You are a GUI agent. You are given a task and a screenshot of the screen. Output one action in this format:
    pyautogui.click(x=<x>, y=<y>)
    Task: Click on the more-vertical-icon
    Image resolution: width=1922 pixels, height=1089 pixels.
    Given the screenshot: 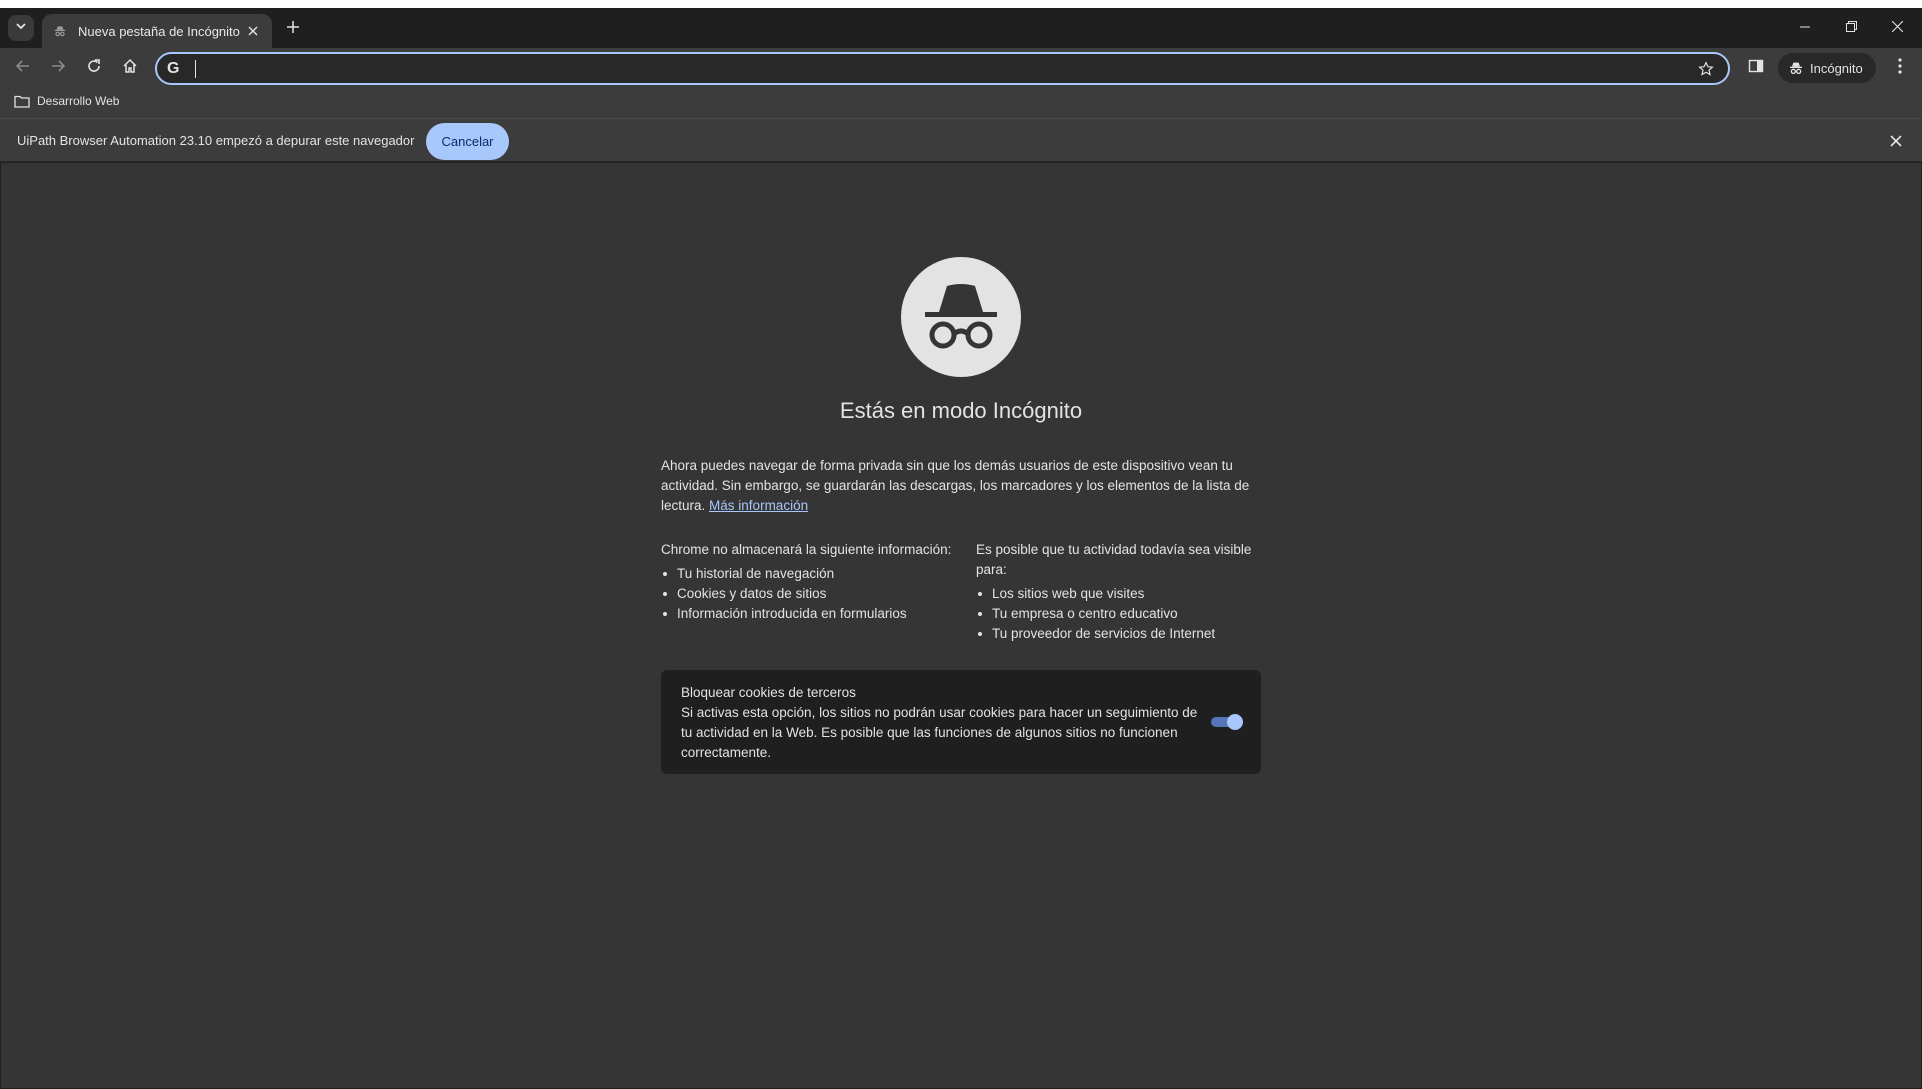 What is the action you would take?
    pyautogui.click(x=1900, y=68)
    